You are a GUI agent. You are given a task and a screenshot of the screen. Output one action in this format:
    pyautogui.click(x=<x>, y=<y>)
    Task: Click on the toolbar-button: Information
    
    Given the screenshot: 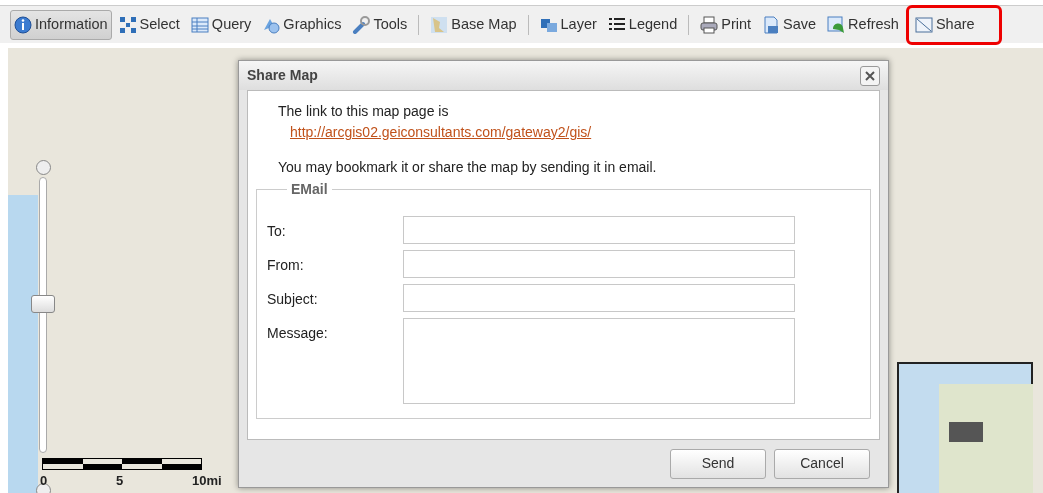 What is the action you would take?
    pyautogui.click(x=61, y=24)
    